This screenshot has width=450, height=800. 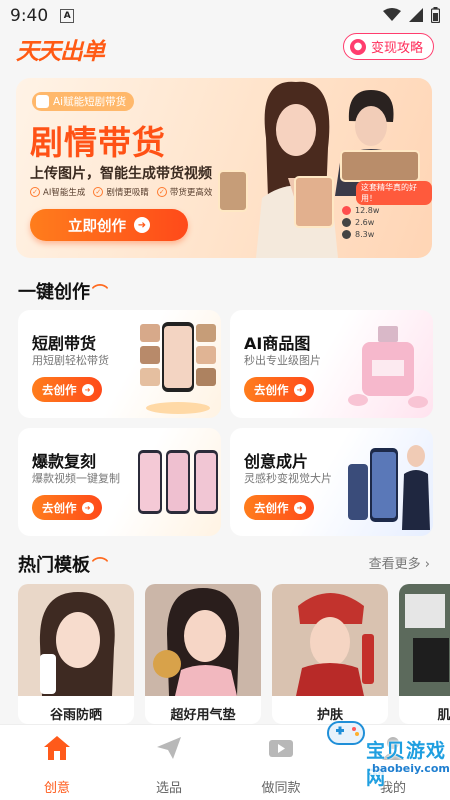 What do you see at coordinates (121, 174) in the screenshot?
I see `banner-subtitle: 上传图片，智能生成带货视频` at bounding box center [121, 174].